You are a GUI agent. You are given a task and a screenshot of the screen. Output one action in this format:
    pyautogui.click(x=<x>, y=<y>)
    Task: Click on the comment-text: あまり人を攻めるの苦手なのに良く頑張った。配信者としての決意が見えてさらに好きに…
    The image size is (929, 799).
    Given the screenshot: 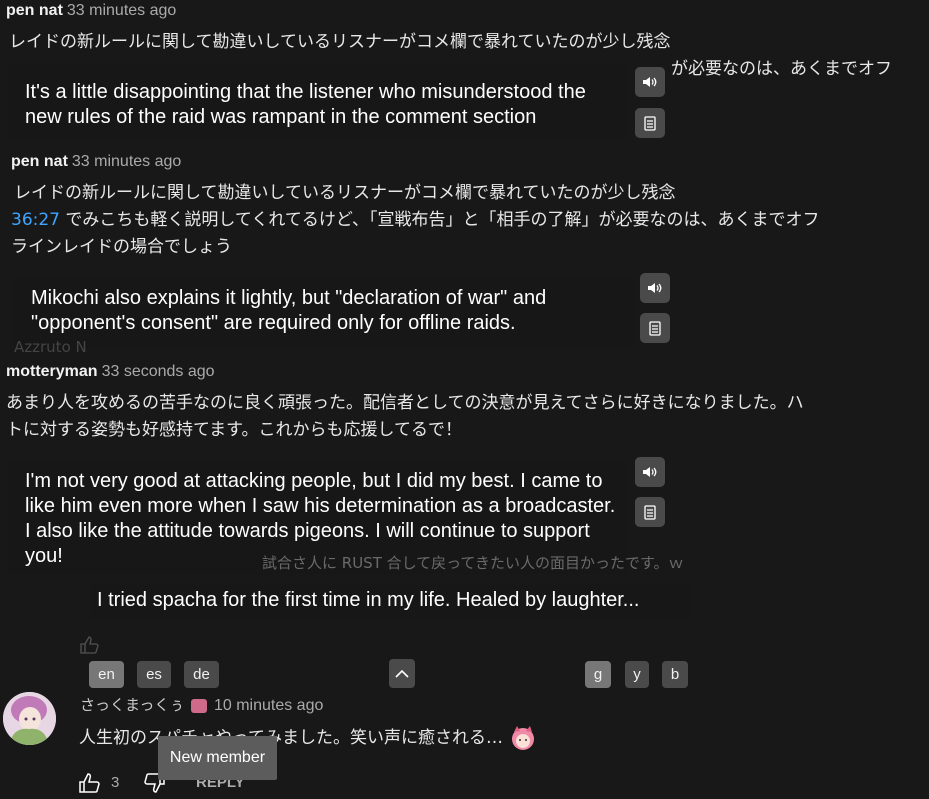 What is the action you would take?
    pyautogui.click(x=405, y=403)
    